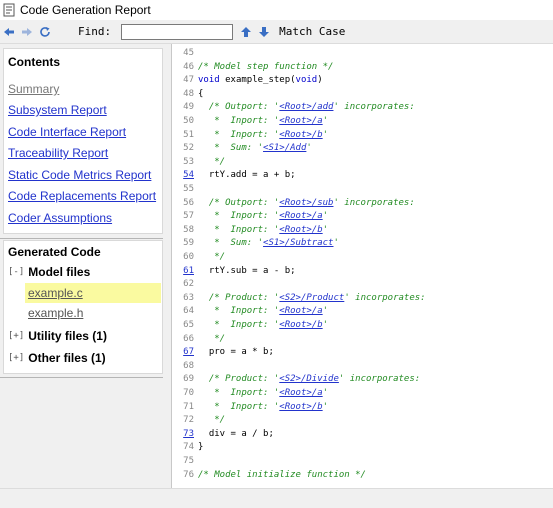 This screenshot has width=553, height=508. Describe the element at coordinates (246, 32) in the screenshot. I see `find-previous-icon` at that location.